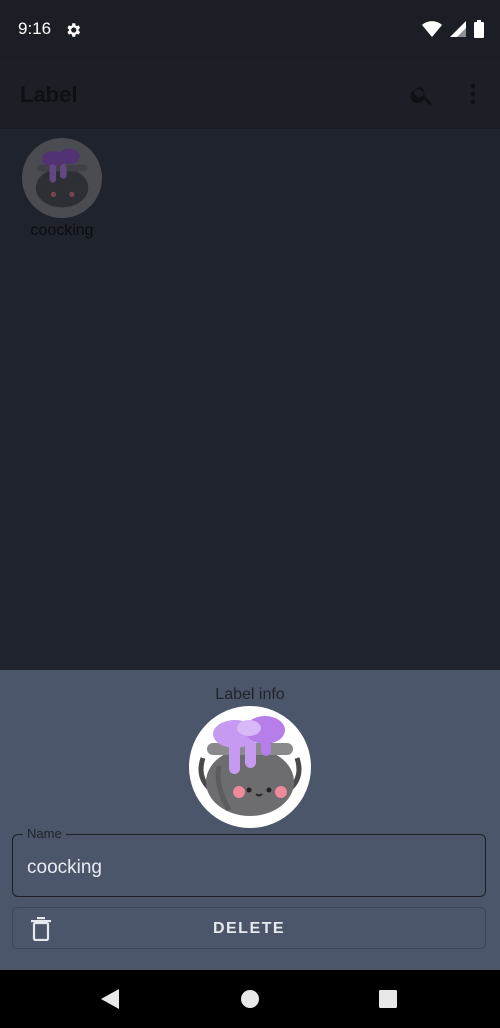 This screenshot has width=500, height=1028. What do you see at coordinates (62, 230) in the screenshot?
I see `grid-item-label: coocking` at bounding box center [62, 230].